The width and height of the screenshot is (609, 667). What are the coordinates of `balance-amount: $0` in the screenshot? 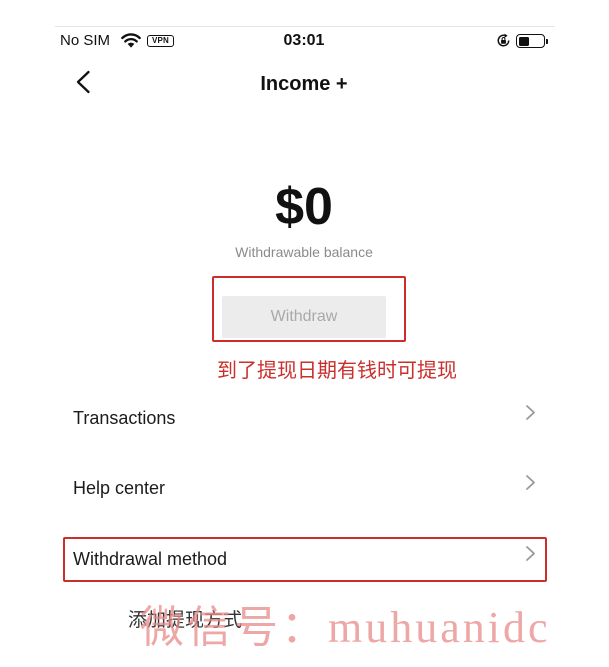 It's located at (304, 207).